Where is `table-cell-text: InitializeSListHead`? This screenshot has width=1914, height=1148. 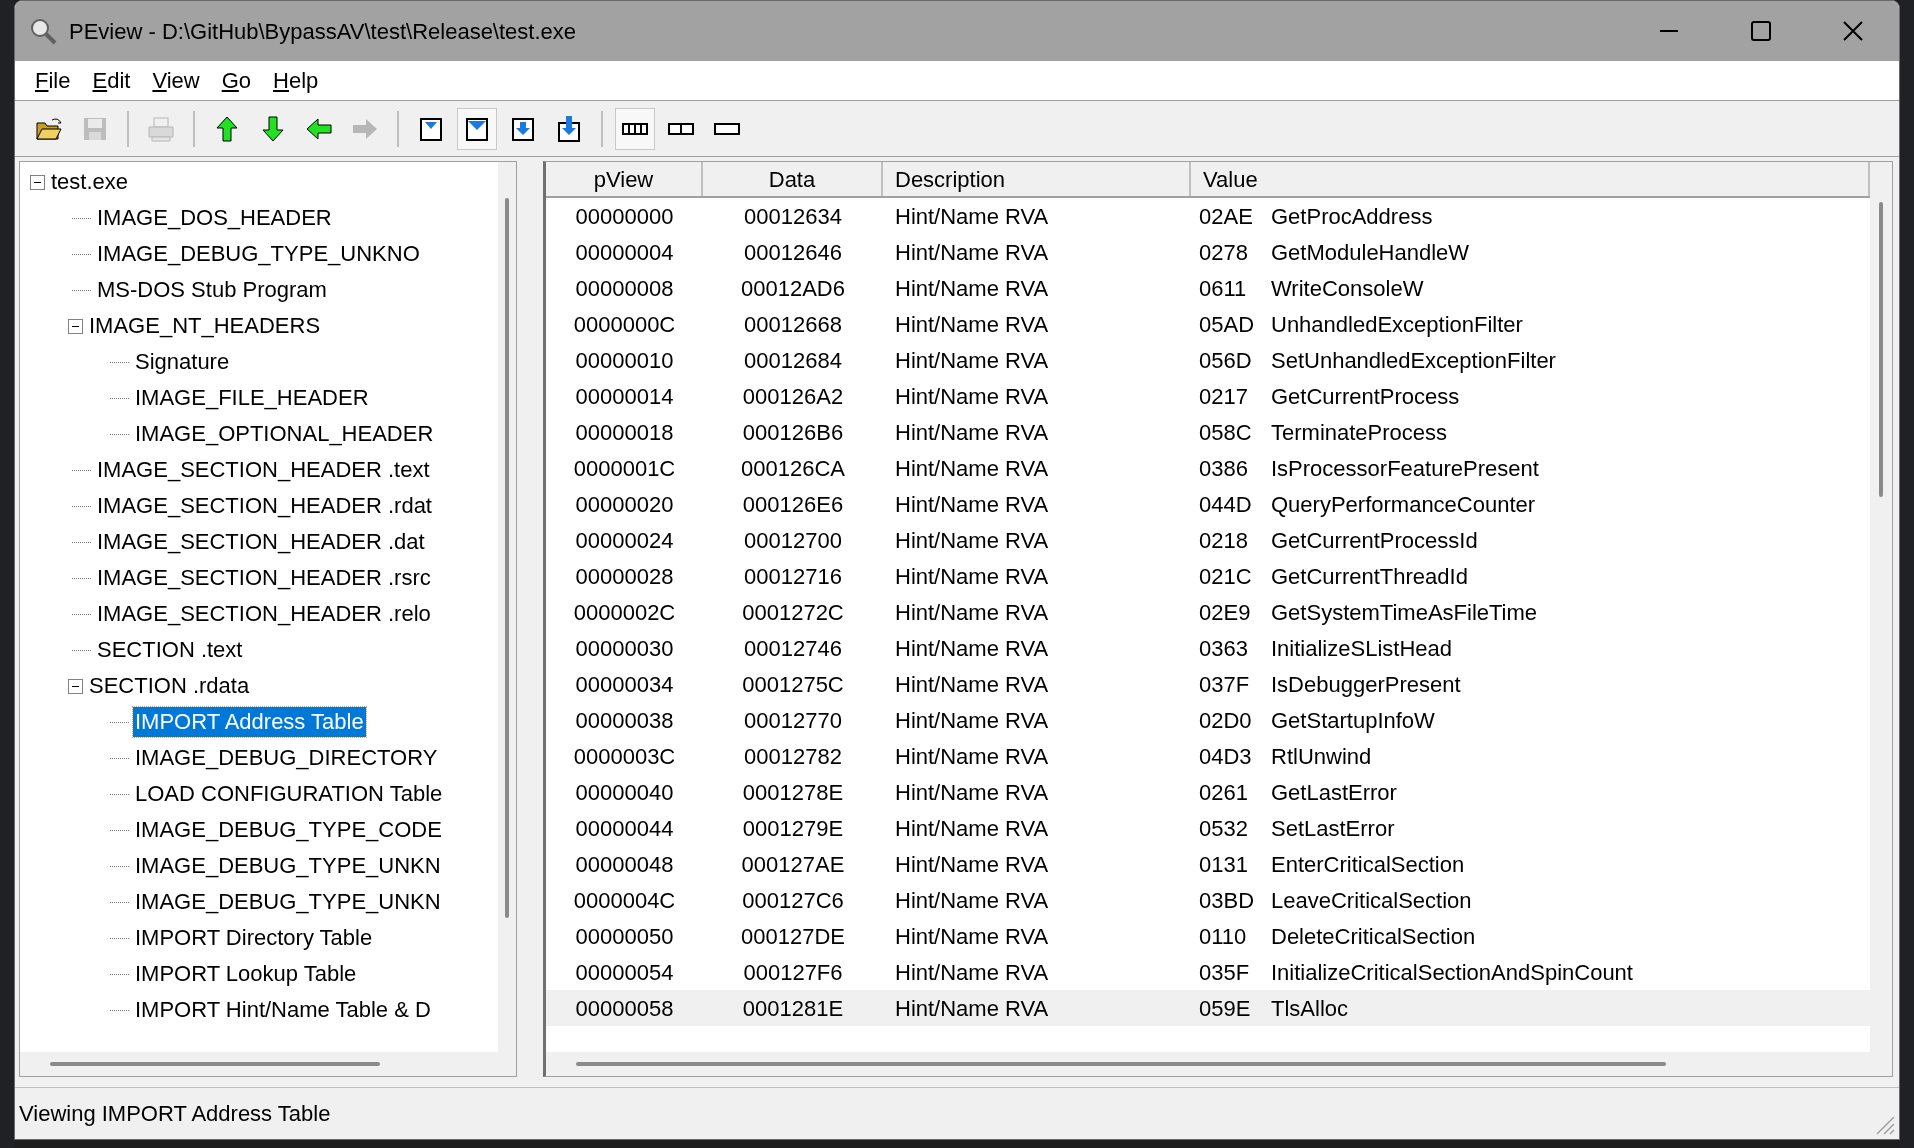 table-cell-text: InitializeSListHead is located at coordinates (1361, 648).